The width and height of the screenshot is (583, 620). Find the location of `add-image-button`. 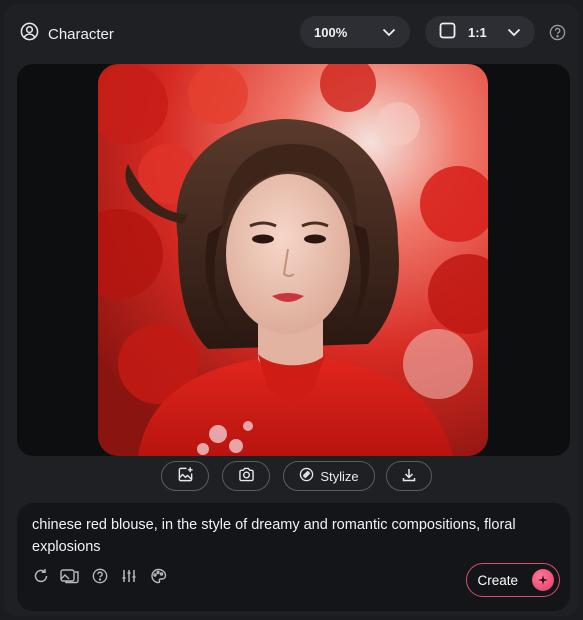

add-image-button is located at coordinates (185, 476).